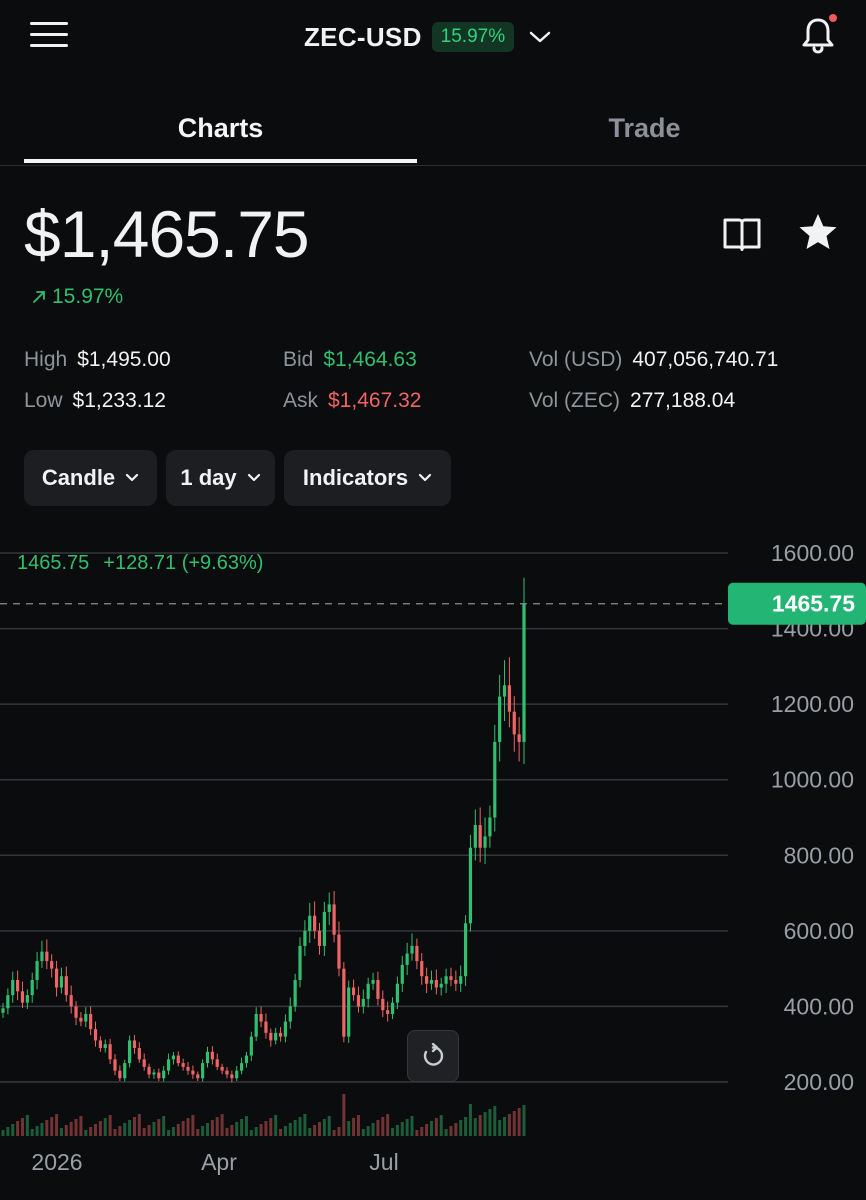  I want to click on book-icon, so click(742, 233).